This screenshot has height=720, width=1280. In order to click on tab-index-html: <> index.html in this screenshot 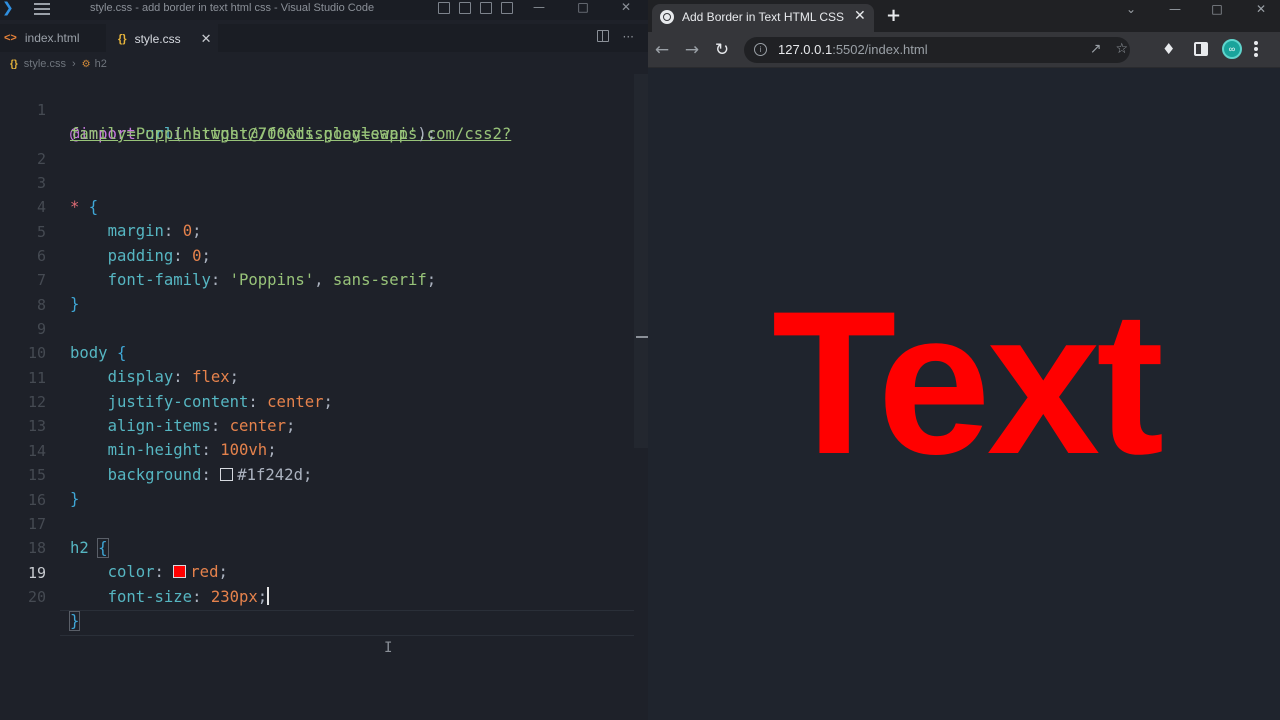, I will do `click(54, 38)`.